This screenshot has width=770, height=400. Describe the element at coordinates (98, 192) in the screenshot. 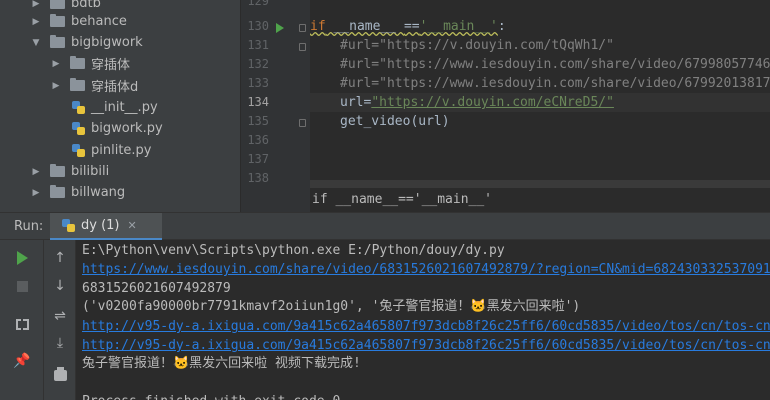

I see `tree-item-label: billwang` at that location.